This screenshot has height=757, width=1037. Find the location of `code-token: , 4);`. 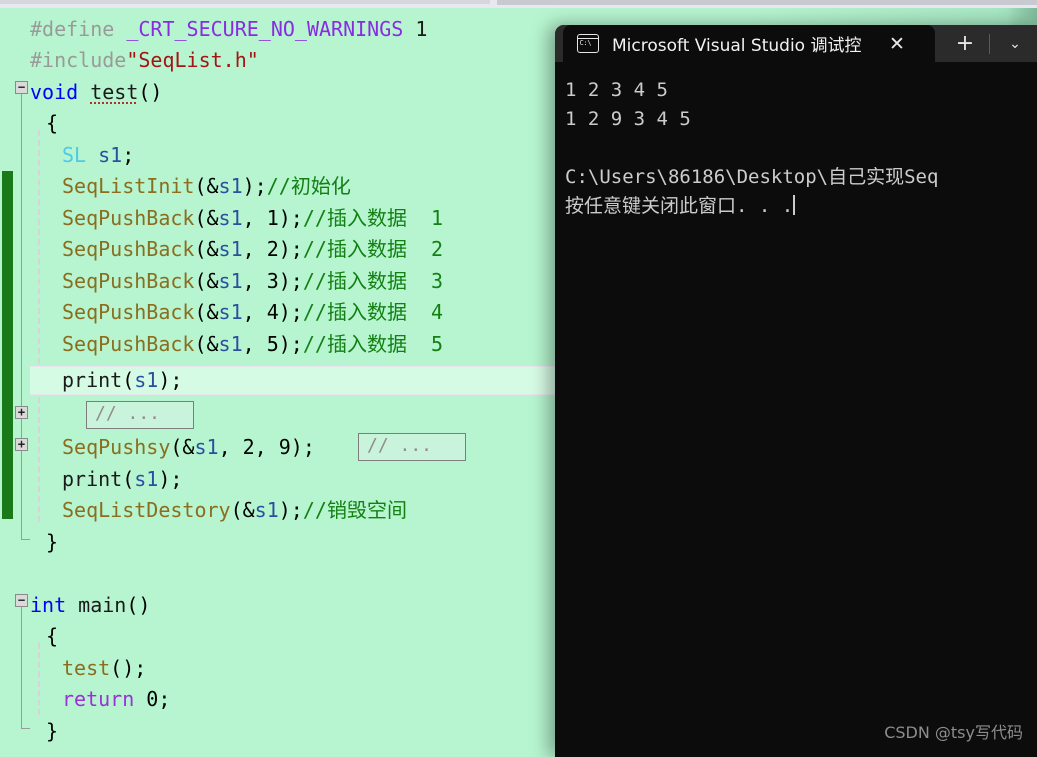

code-token: , 4); is located at coordinates (272, 312).